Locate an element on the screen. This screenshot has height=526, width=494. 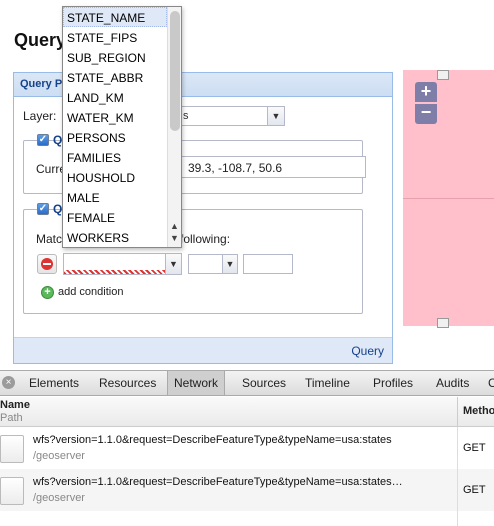
attribute-select is located at coordinates (114, 264).